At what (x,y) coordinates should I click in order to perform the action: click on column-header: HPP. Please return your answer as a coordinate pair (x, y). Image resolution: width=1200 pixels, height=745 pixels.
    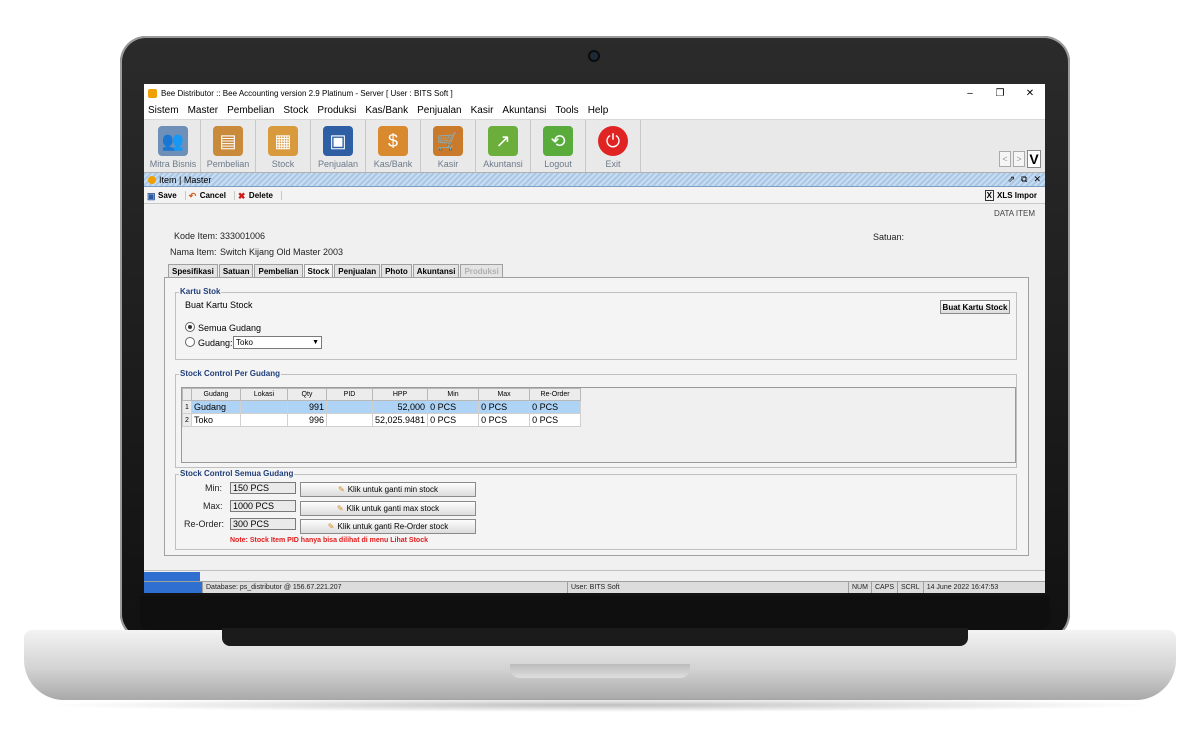
    Looking at the image, I should click on (400, 394).